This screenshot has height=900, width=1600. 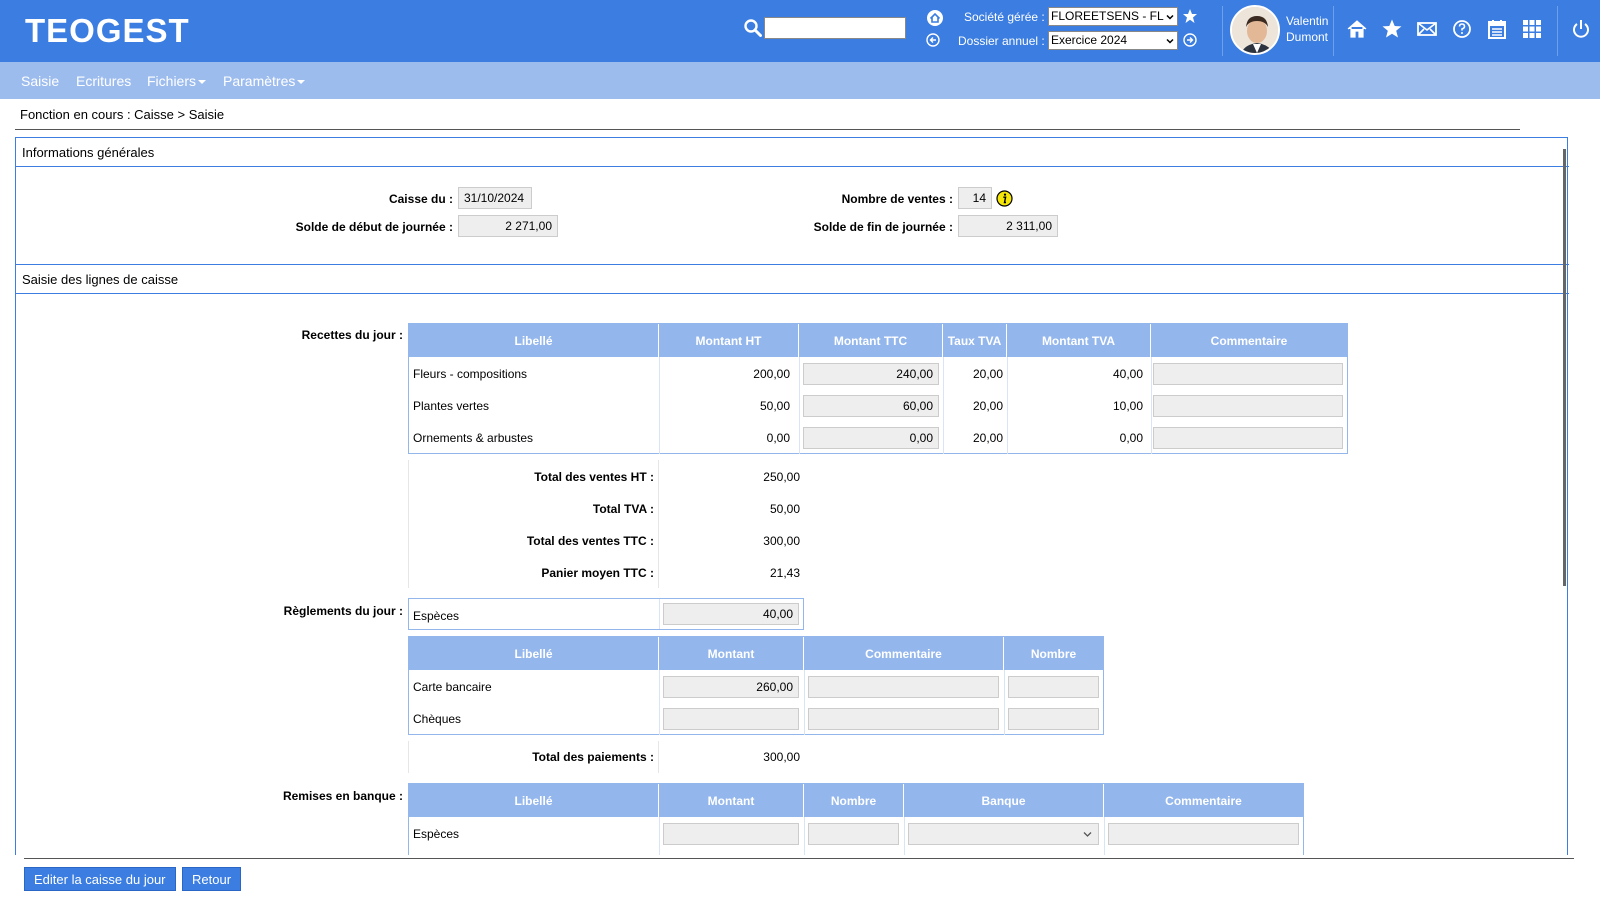 I want to click on arrow-left-circle-icon, so click(x=933, y=40).